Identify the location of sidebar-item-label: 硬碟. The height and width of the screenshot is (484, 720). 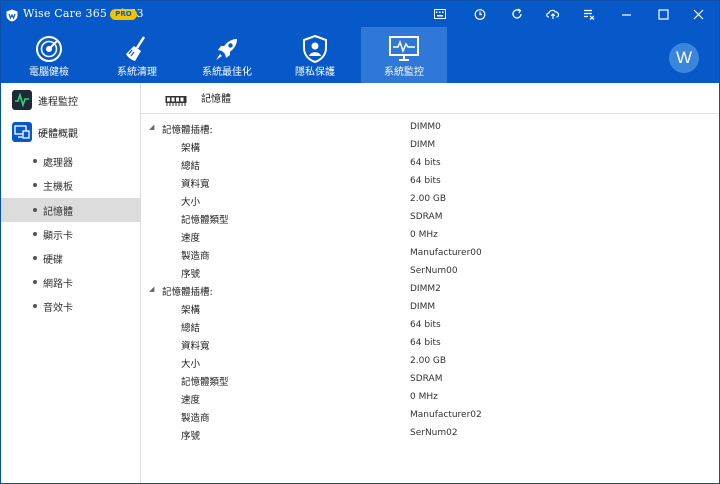
(53, 260).